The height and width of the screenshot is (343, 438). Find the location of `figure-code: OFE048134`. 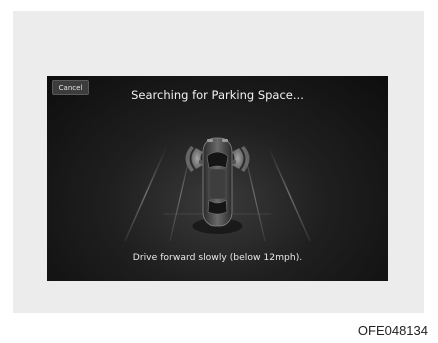

figure-code: OFE048134 is located at coordinates (392, 330).